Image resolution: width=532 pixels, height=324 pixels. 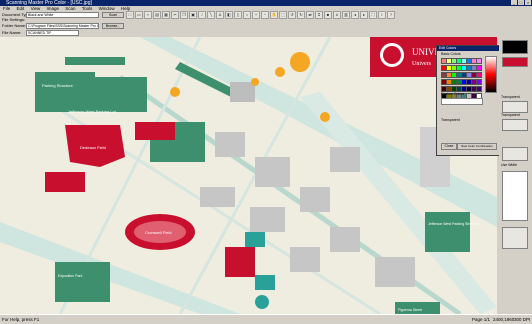 I want to click on grid-icon: #, so click(x=337, y=15).